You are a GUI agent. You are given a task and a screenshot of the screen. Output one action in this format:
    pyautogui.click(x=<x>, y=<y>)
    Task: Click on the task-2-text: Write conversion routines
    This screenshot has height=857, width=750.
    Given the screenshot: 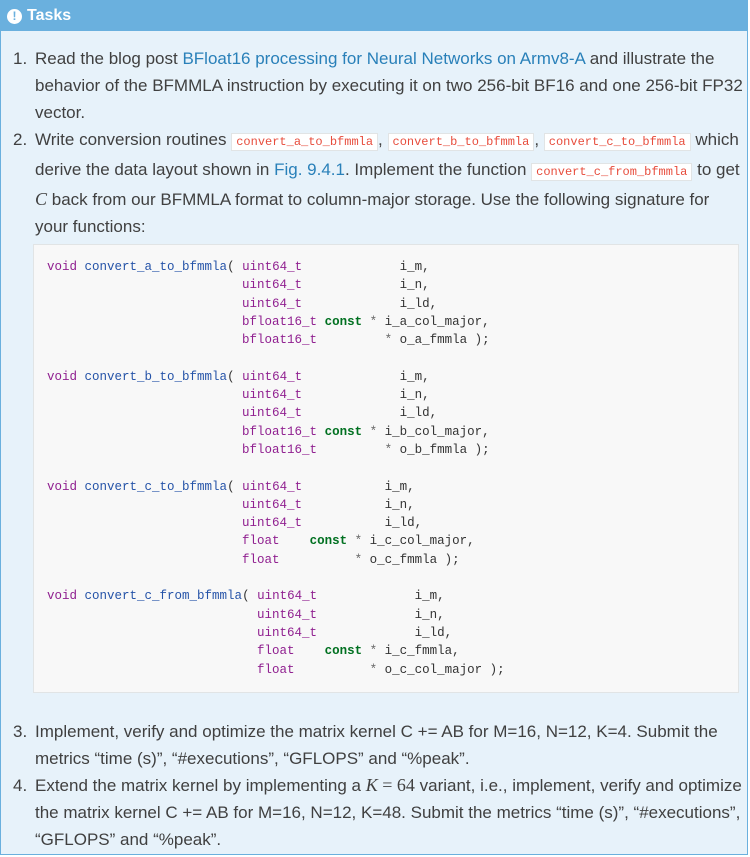 What is the action you would take?
    pyautogui.click(x=133, y=139)
    